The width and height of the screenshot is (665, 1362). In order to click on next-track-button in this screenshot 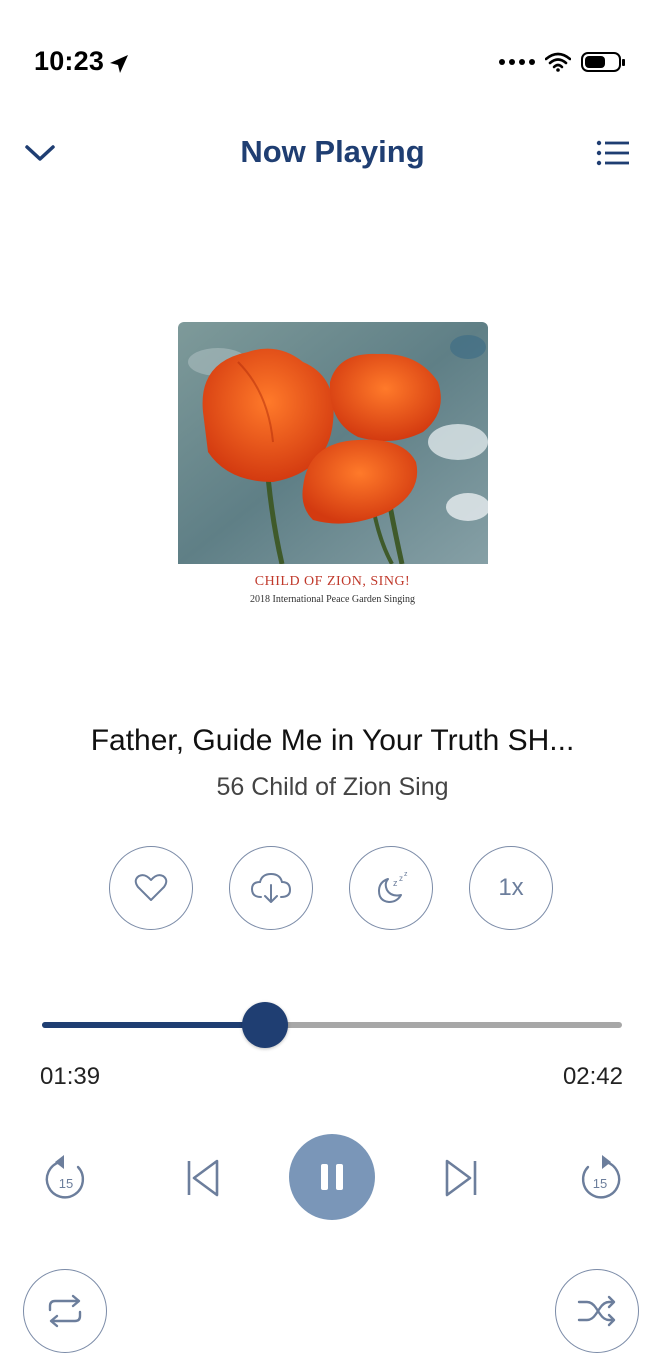, I will do `click(461, 1178)`.